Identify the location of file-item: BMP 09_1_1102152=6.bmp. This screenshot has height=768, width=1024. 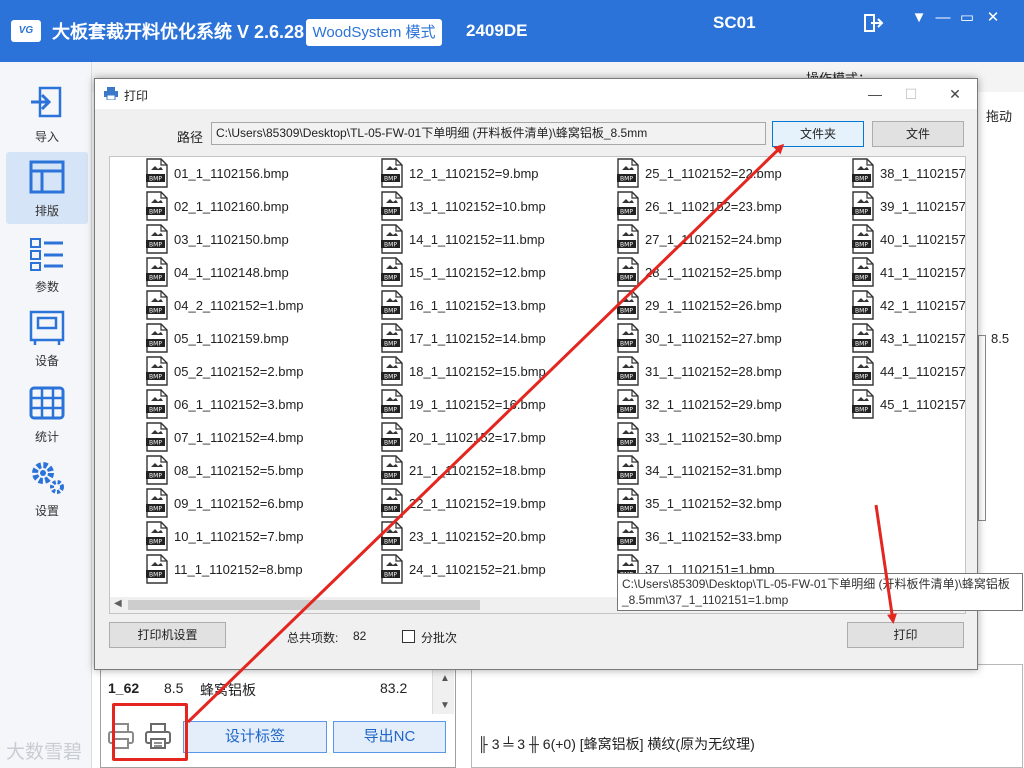
(261, 503).